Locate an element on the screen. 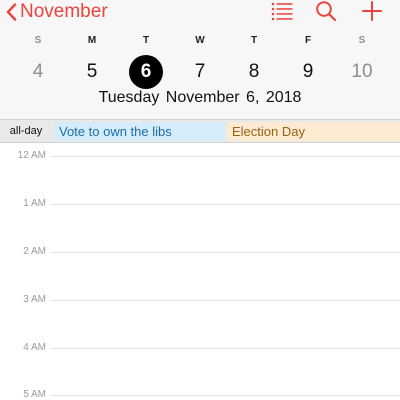  hour-label: 5 AM is located at coordinates (34, 394).